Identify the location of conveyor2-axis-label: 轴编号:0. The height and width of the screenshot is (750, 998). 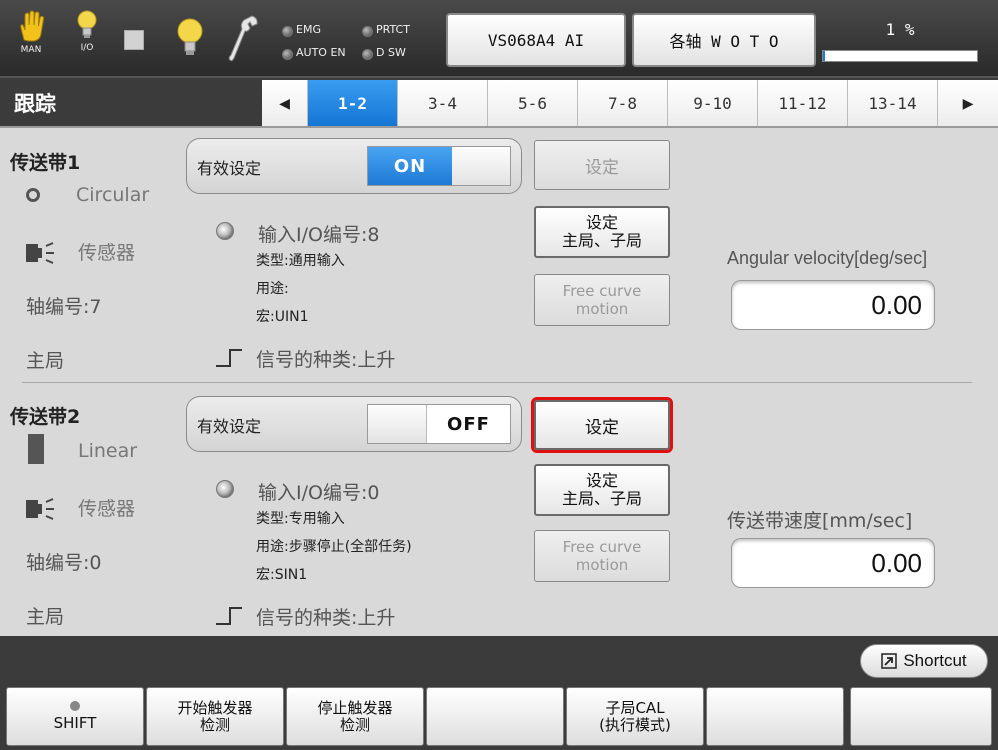
(64, 563).